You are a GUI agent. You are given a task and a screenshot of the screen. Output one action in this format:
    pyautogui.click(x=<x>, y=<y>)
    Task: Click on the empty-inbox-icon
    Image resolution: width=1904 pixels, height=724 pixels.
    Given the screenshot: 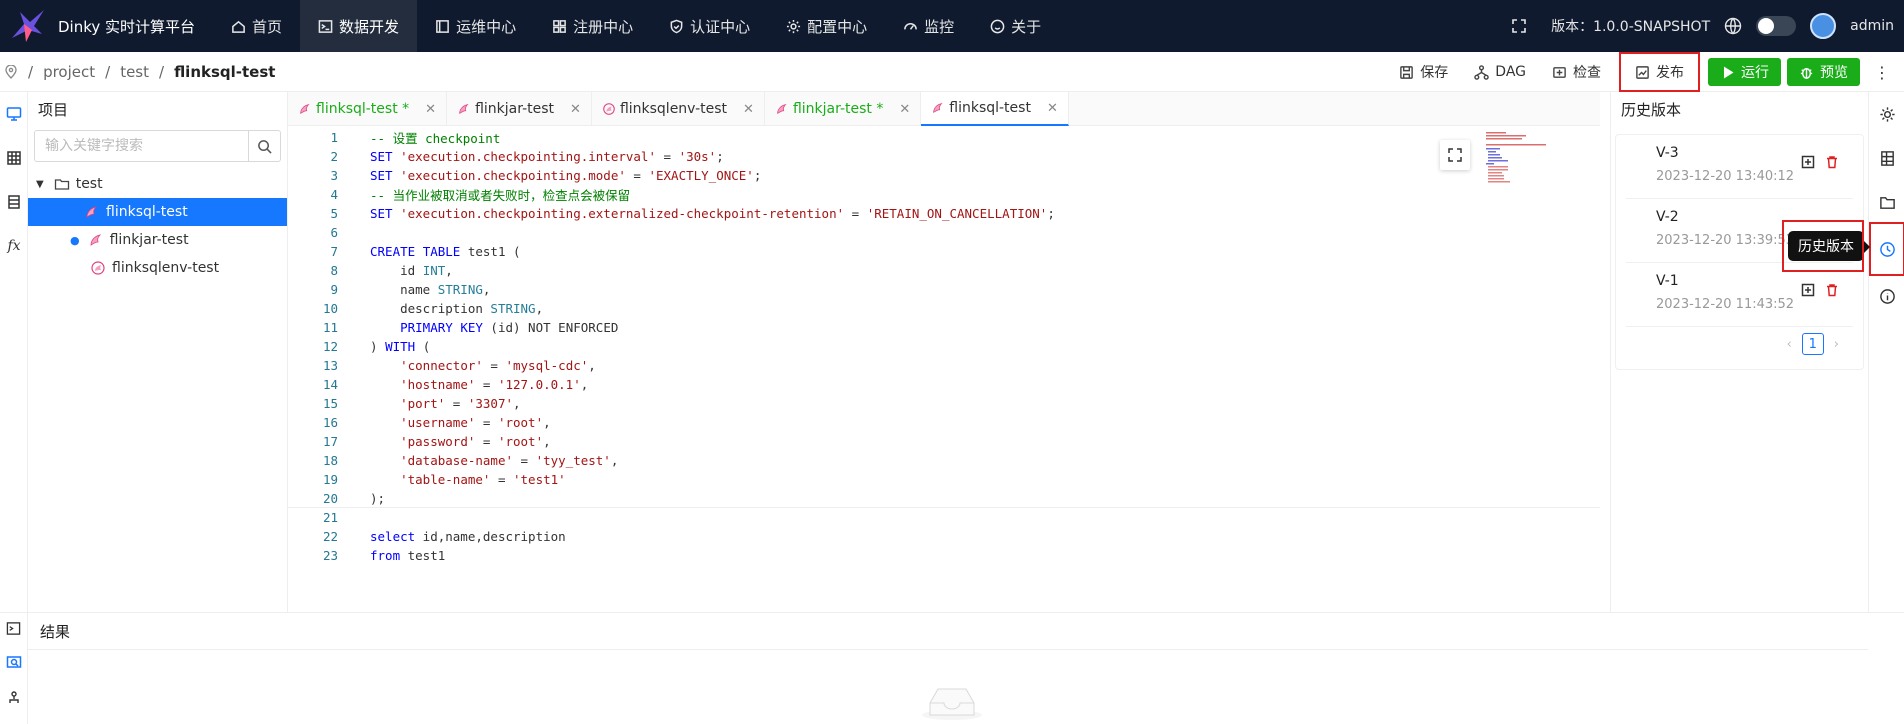 What is the action you would take?
    pyautogui.click(x=952, y=704)
    